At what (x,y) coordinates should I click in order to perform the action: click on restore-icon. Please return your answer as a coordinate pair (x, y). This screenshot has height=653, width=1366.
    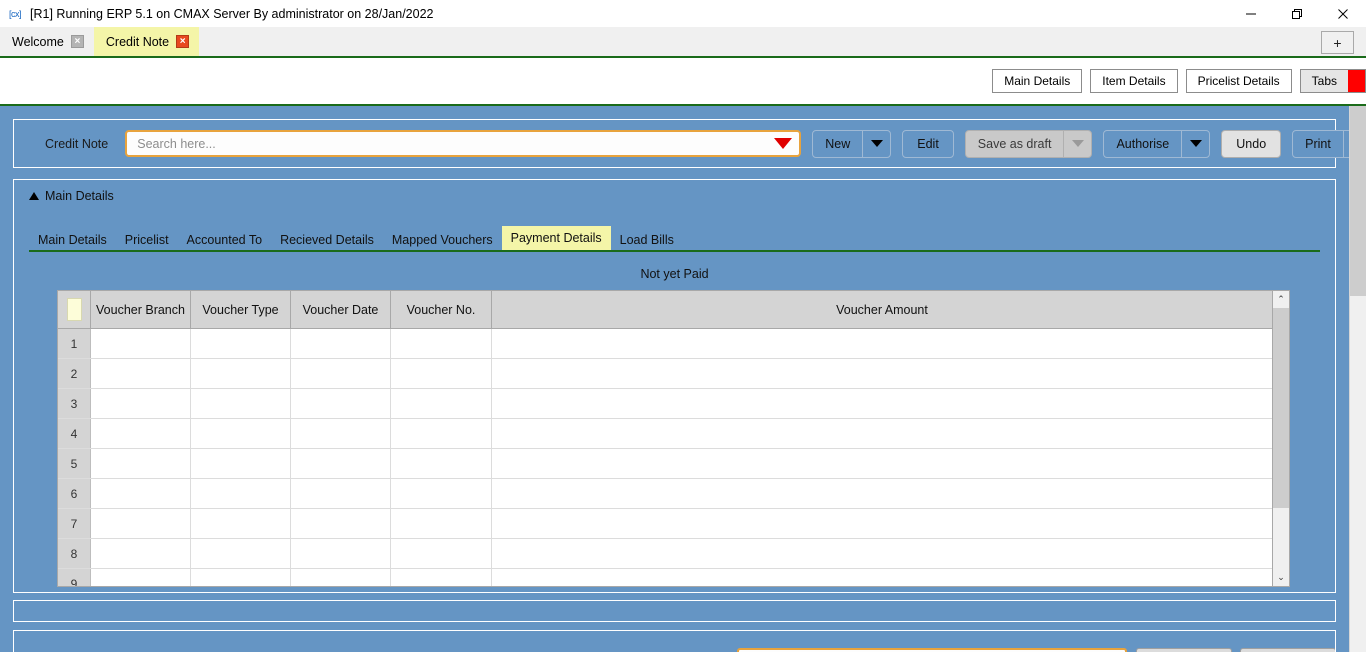
    Looking at the image, I should click on (1297, 13).